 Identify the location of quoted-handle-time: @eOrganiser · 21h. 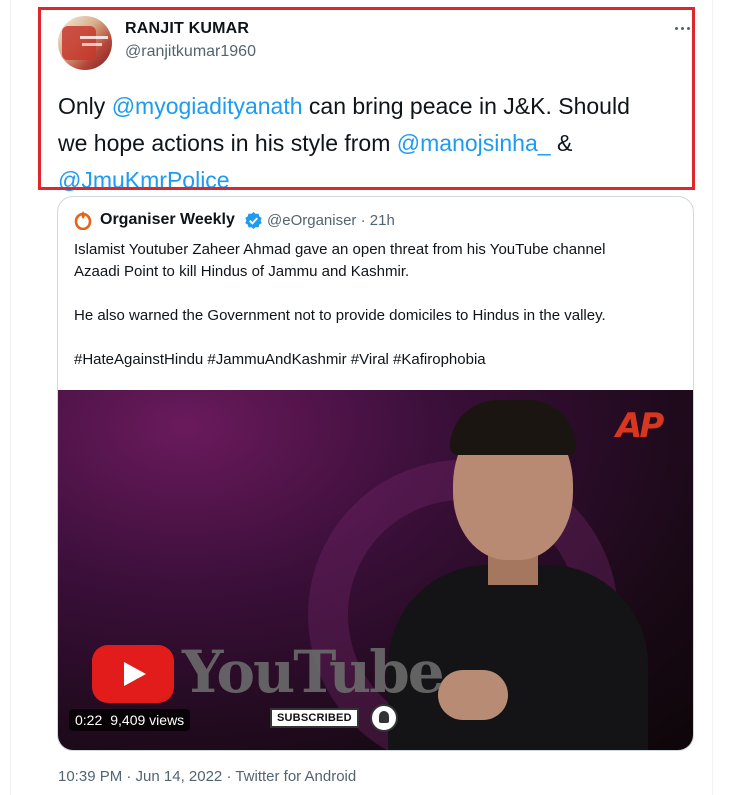
(331, 220).